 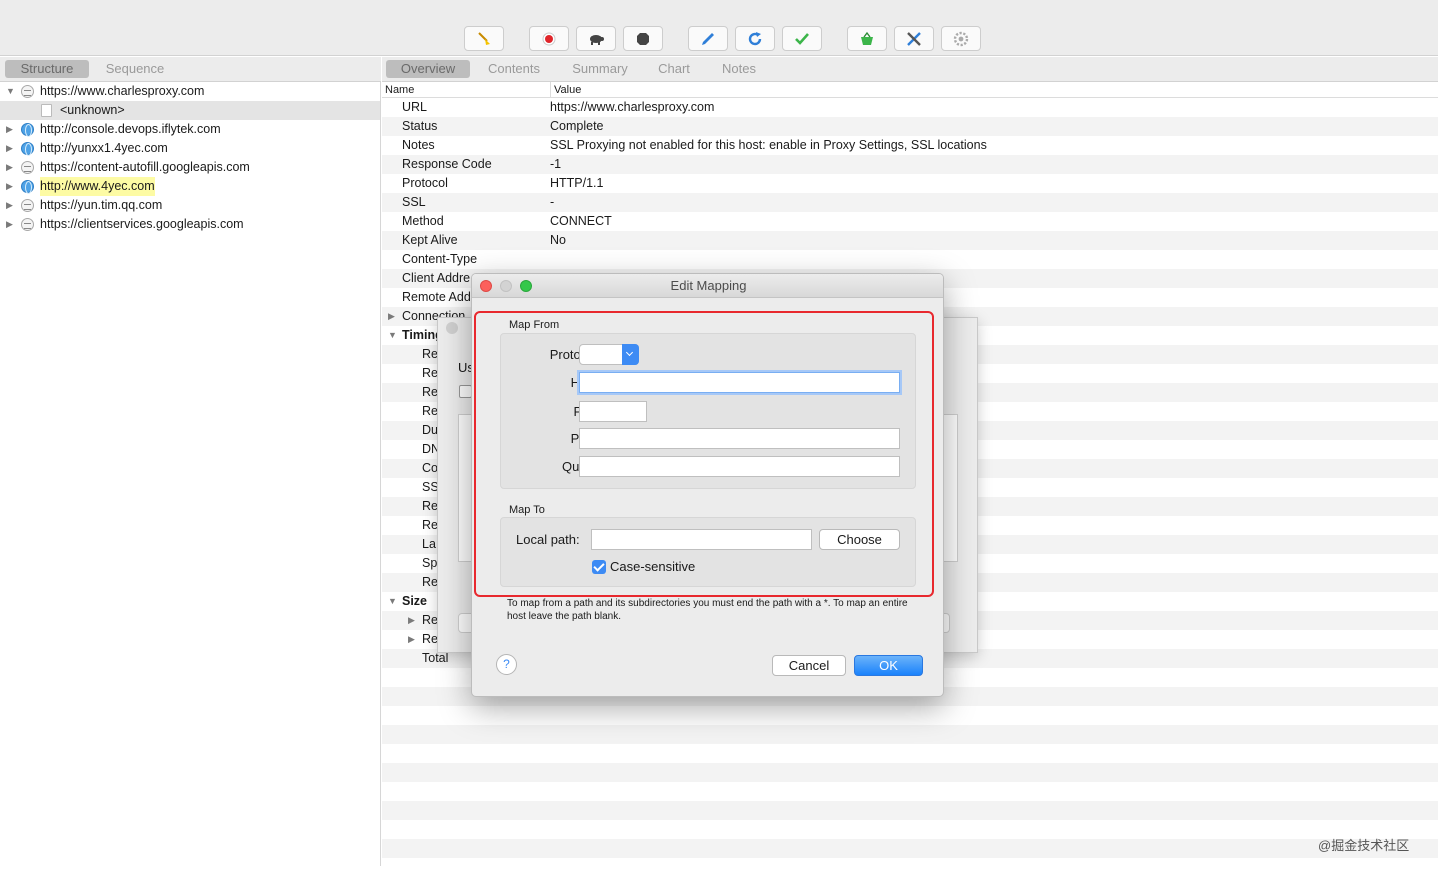 I want to click on table-row: SSL -, so click(x=910, y=202).